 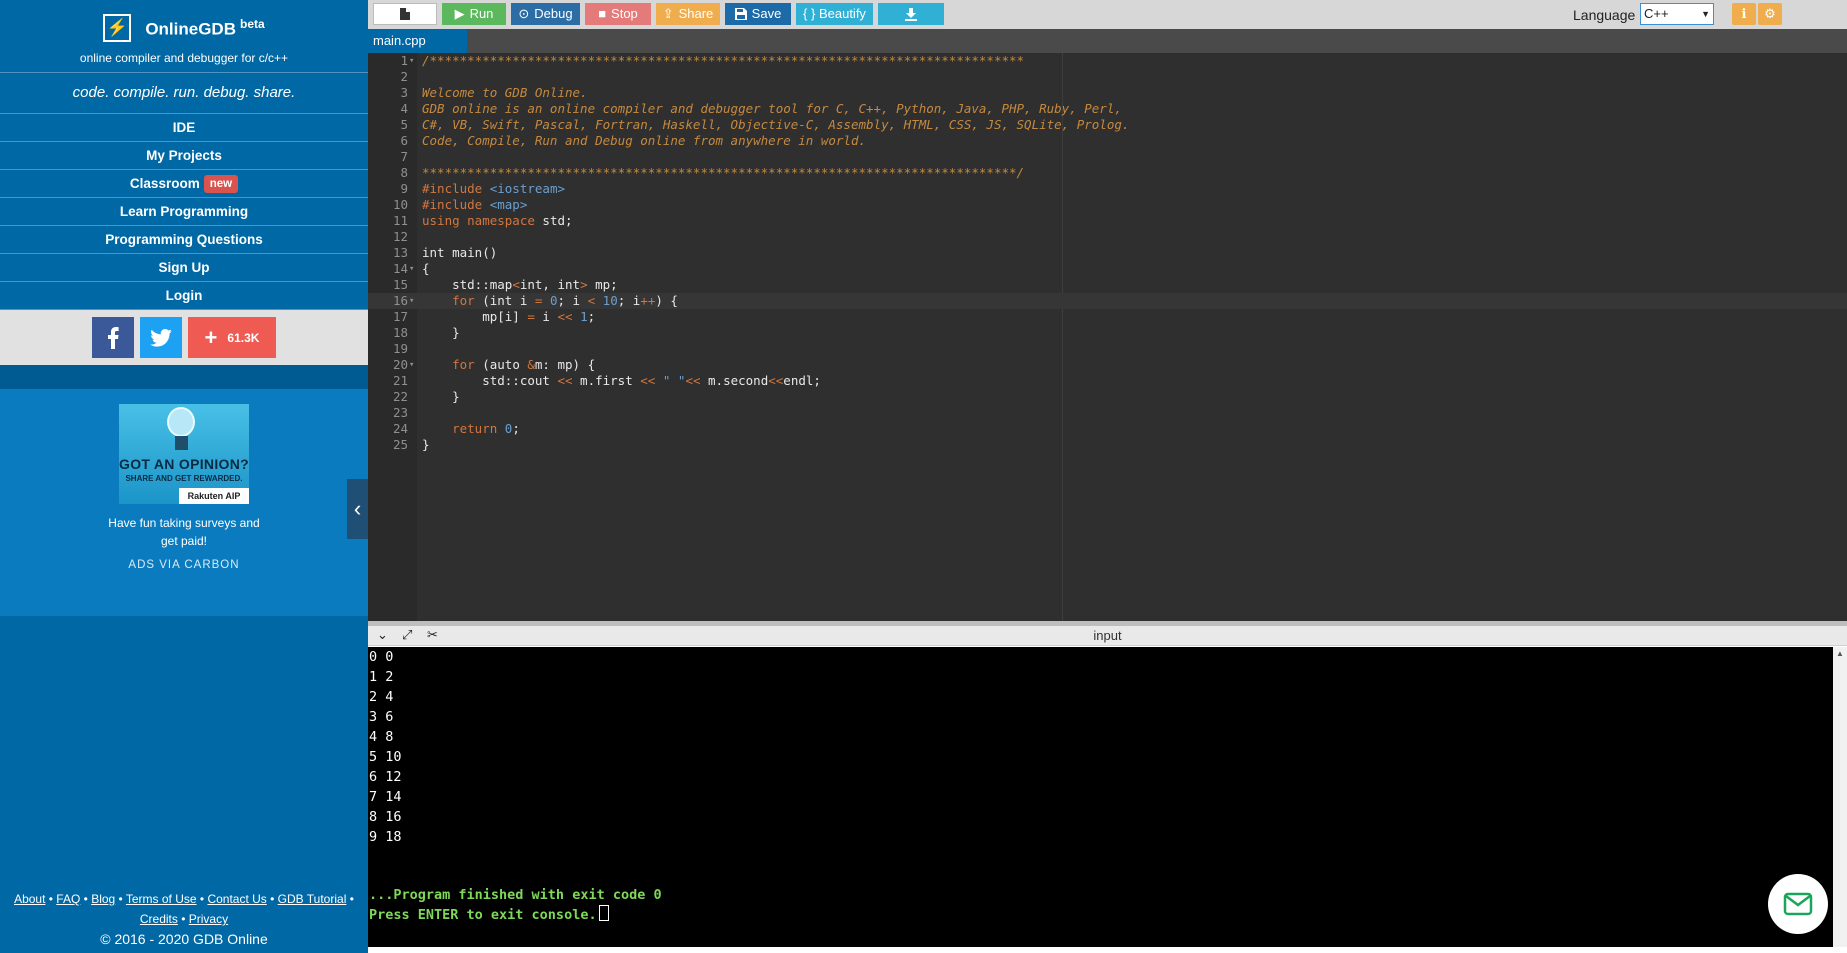 I want to click on save-button: Save, so click(x=758, y=14).